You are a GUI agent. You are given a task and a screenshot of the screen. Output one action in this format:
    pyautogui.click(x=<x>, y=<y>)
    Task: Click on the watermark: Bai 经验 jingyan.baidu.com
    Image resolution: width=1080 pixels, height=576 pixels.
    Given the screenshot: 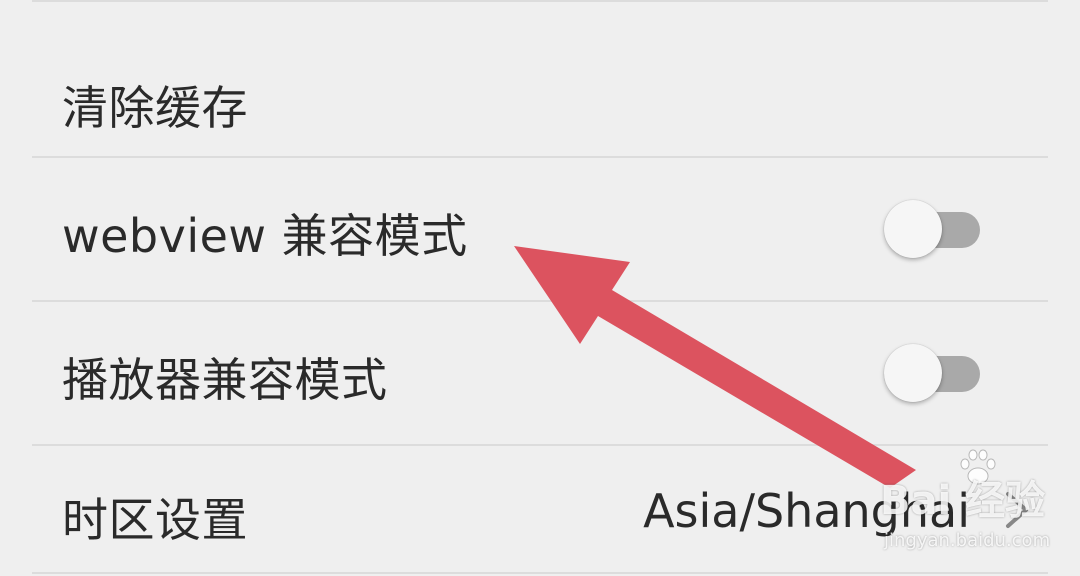 What is the action you would take?
    pyautogui.click(x=965, y=504)
    